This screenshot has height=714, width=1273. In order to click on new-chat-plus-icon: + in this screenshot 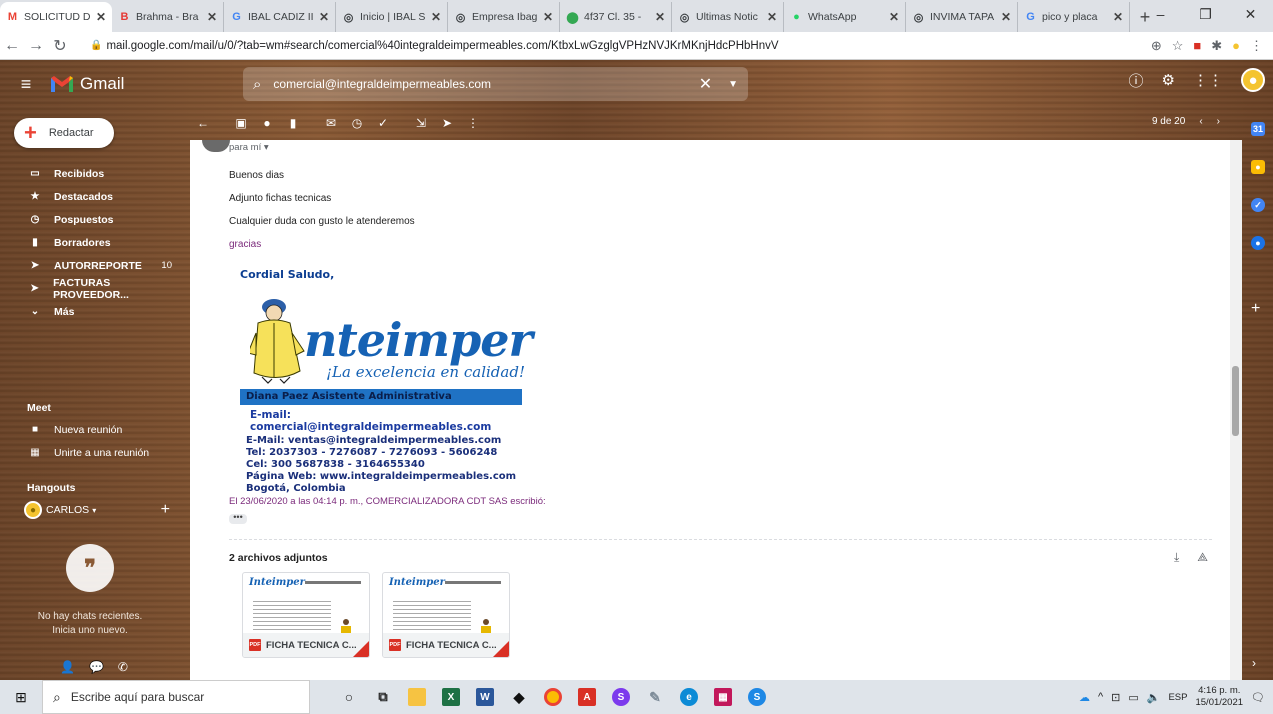, I will do `click(165, 510)`.